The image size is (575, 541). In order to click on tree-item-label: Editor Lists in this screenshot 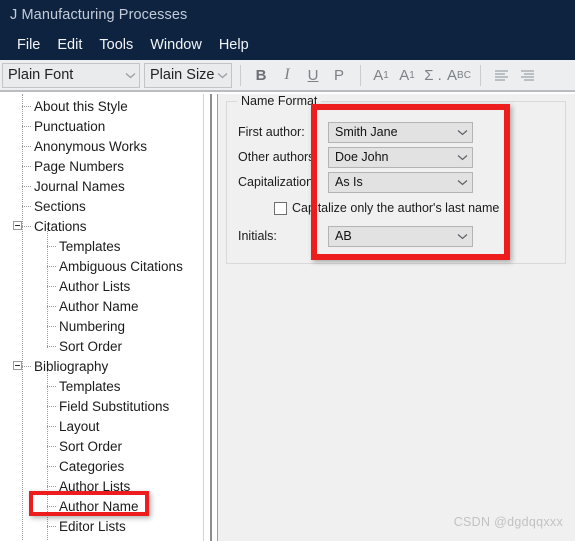, I will do `click(92, 526)`.